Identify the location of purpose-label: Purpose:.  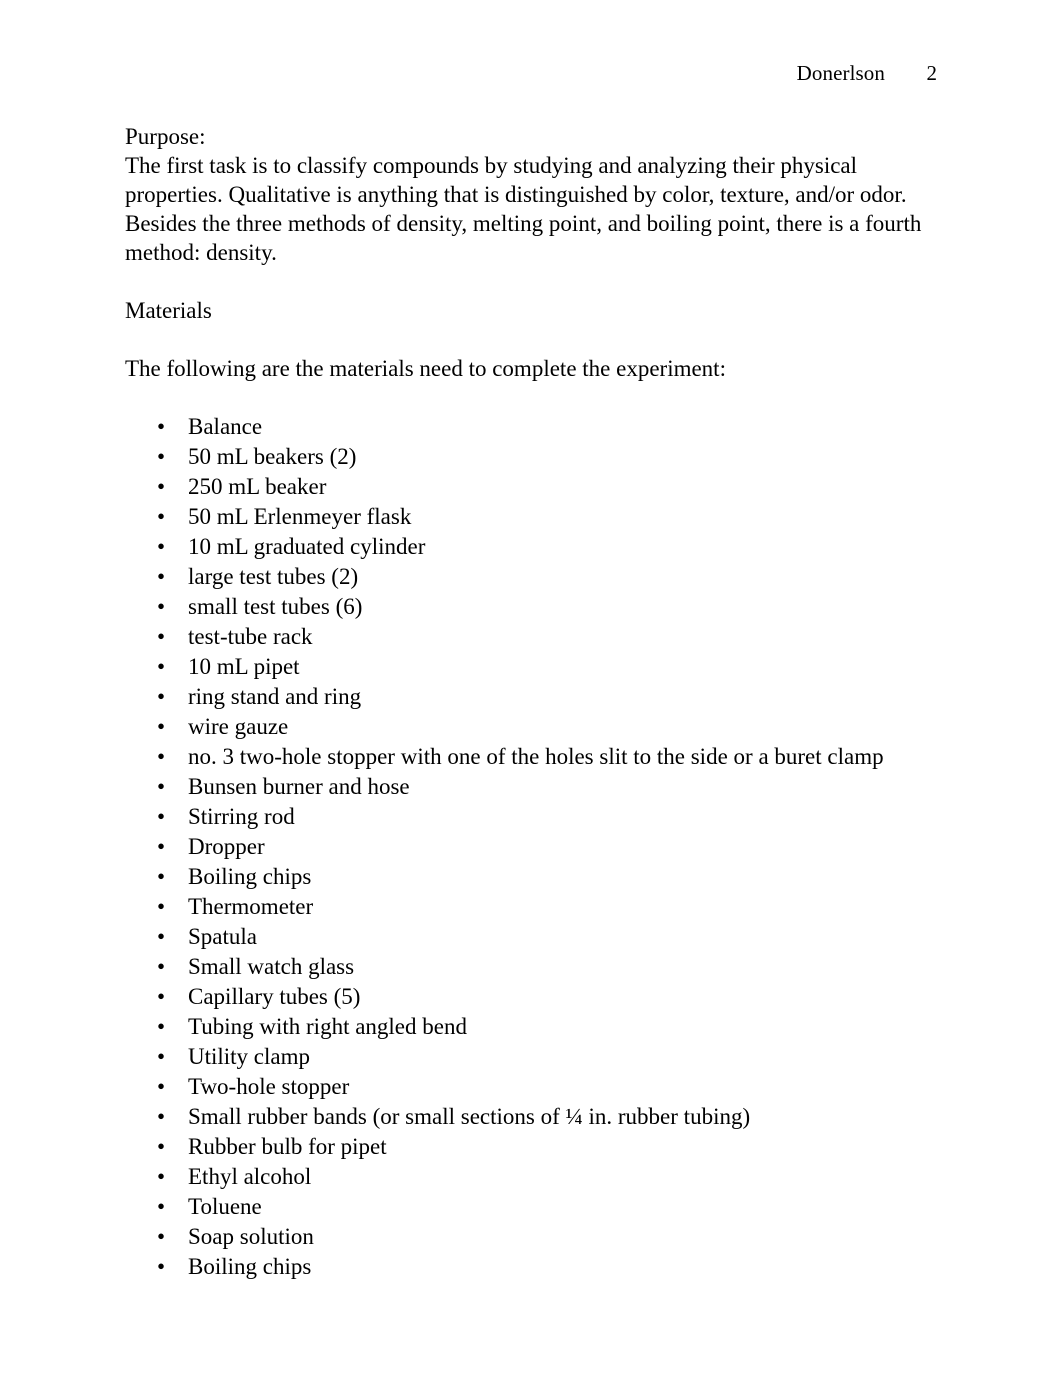
(165, 136).